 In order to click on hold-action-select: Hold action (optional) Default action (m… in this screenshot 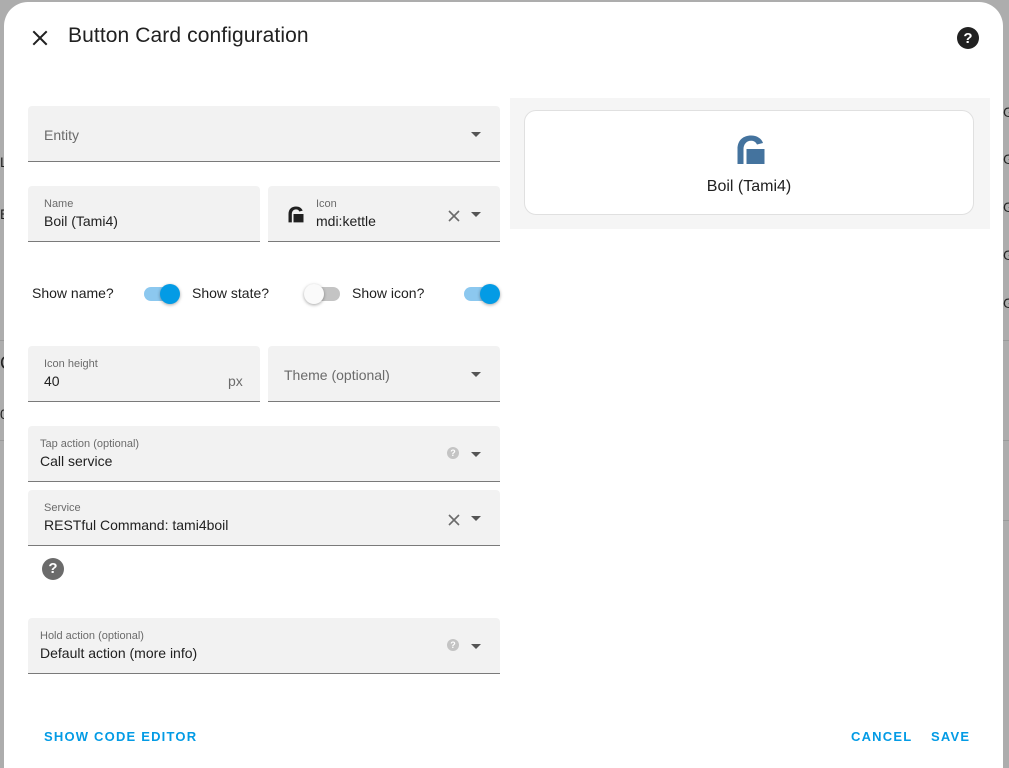, I will do `click(264, 646)`.